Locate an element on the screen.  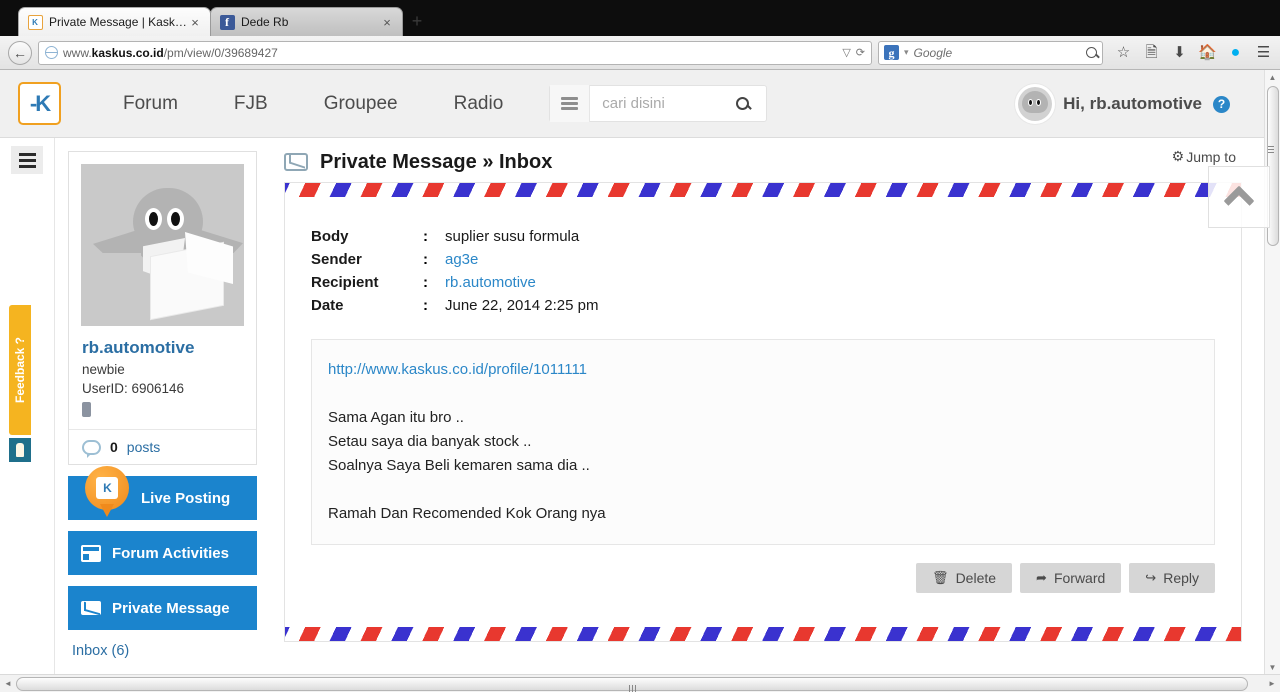
reply-label: Reply is located at coordinates (1181, 578).